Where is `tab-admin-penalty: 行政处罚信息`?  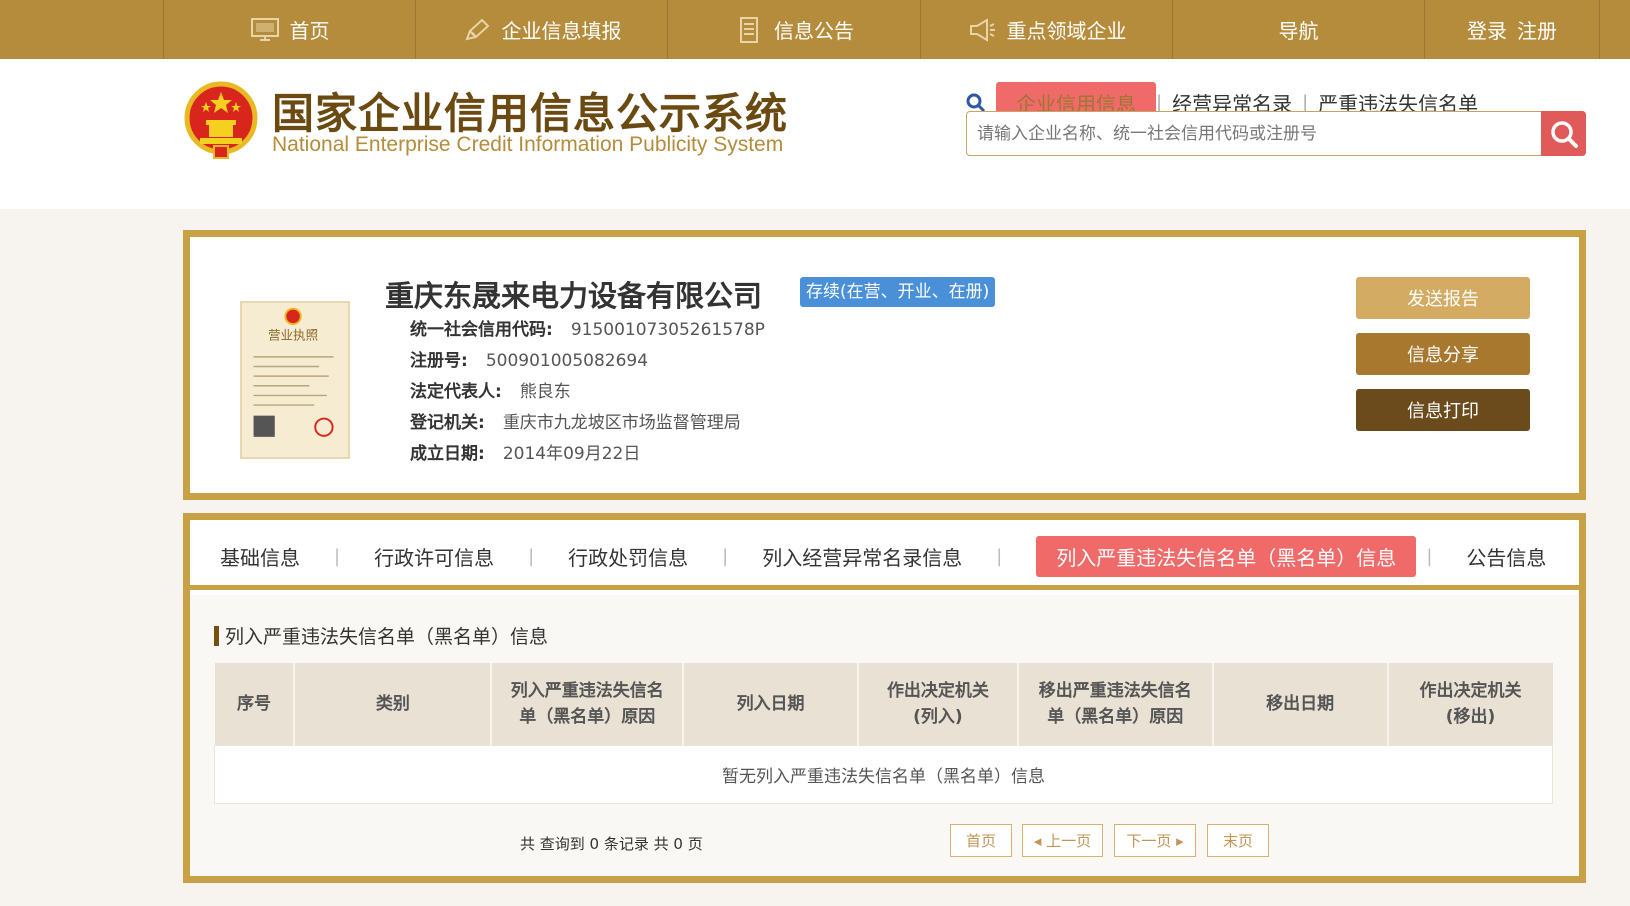
tab-admin-penalty: 行政处罚信息 is located at coordinates (628, 556).